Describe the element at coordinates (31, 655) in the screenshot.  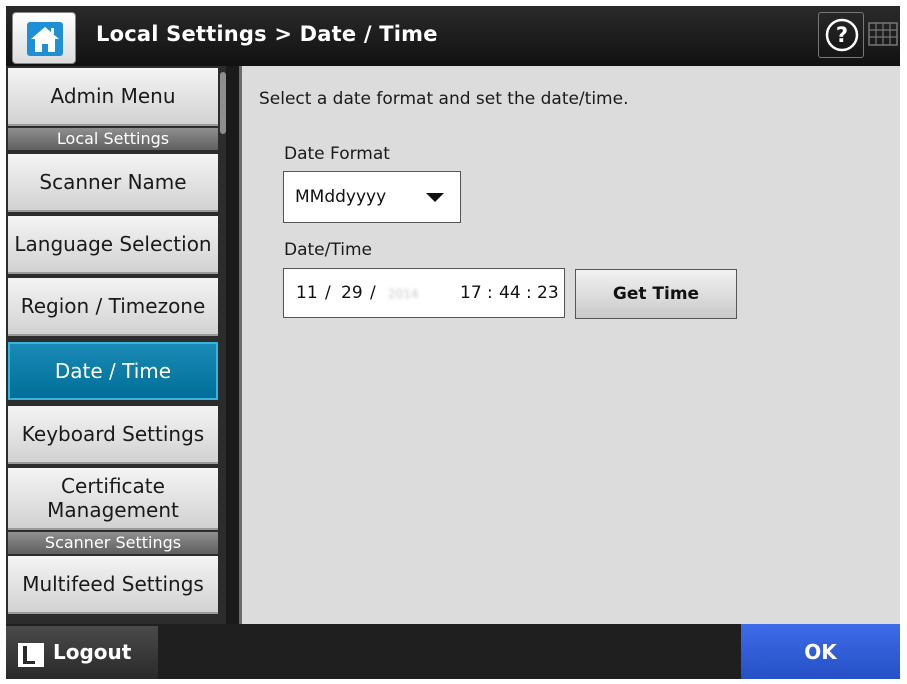
I see `logout-icon` at that location.